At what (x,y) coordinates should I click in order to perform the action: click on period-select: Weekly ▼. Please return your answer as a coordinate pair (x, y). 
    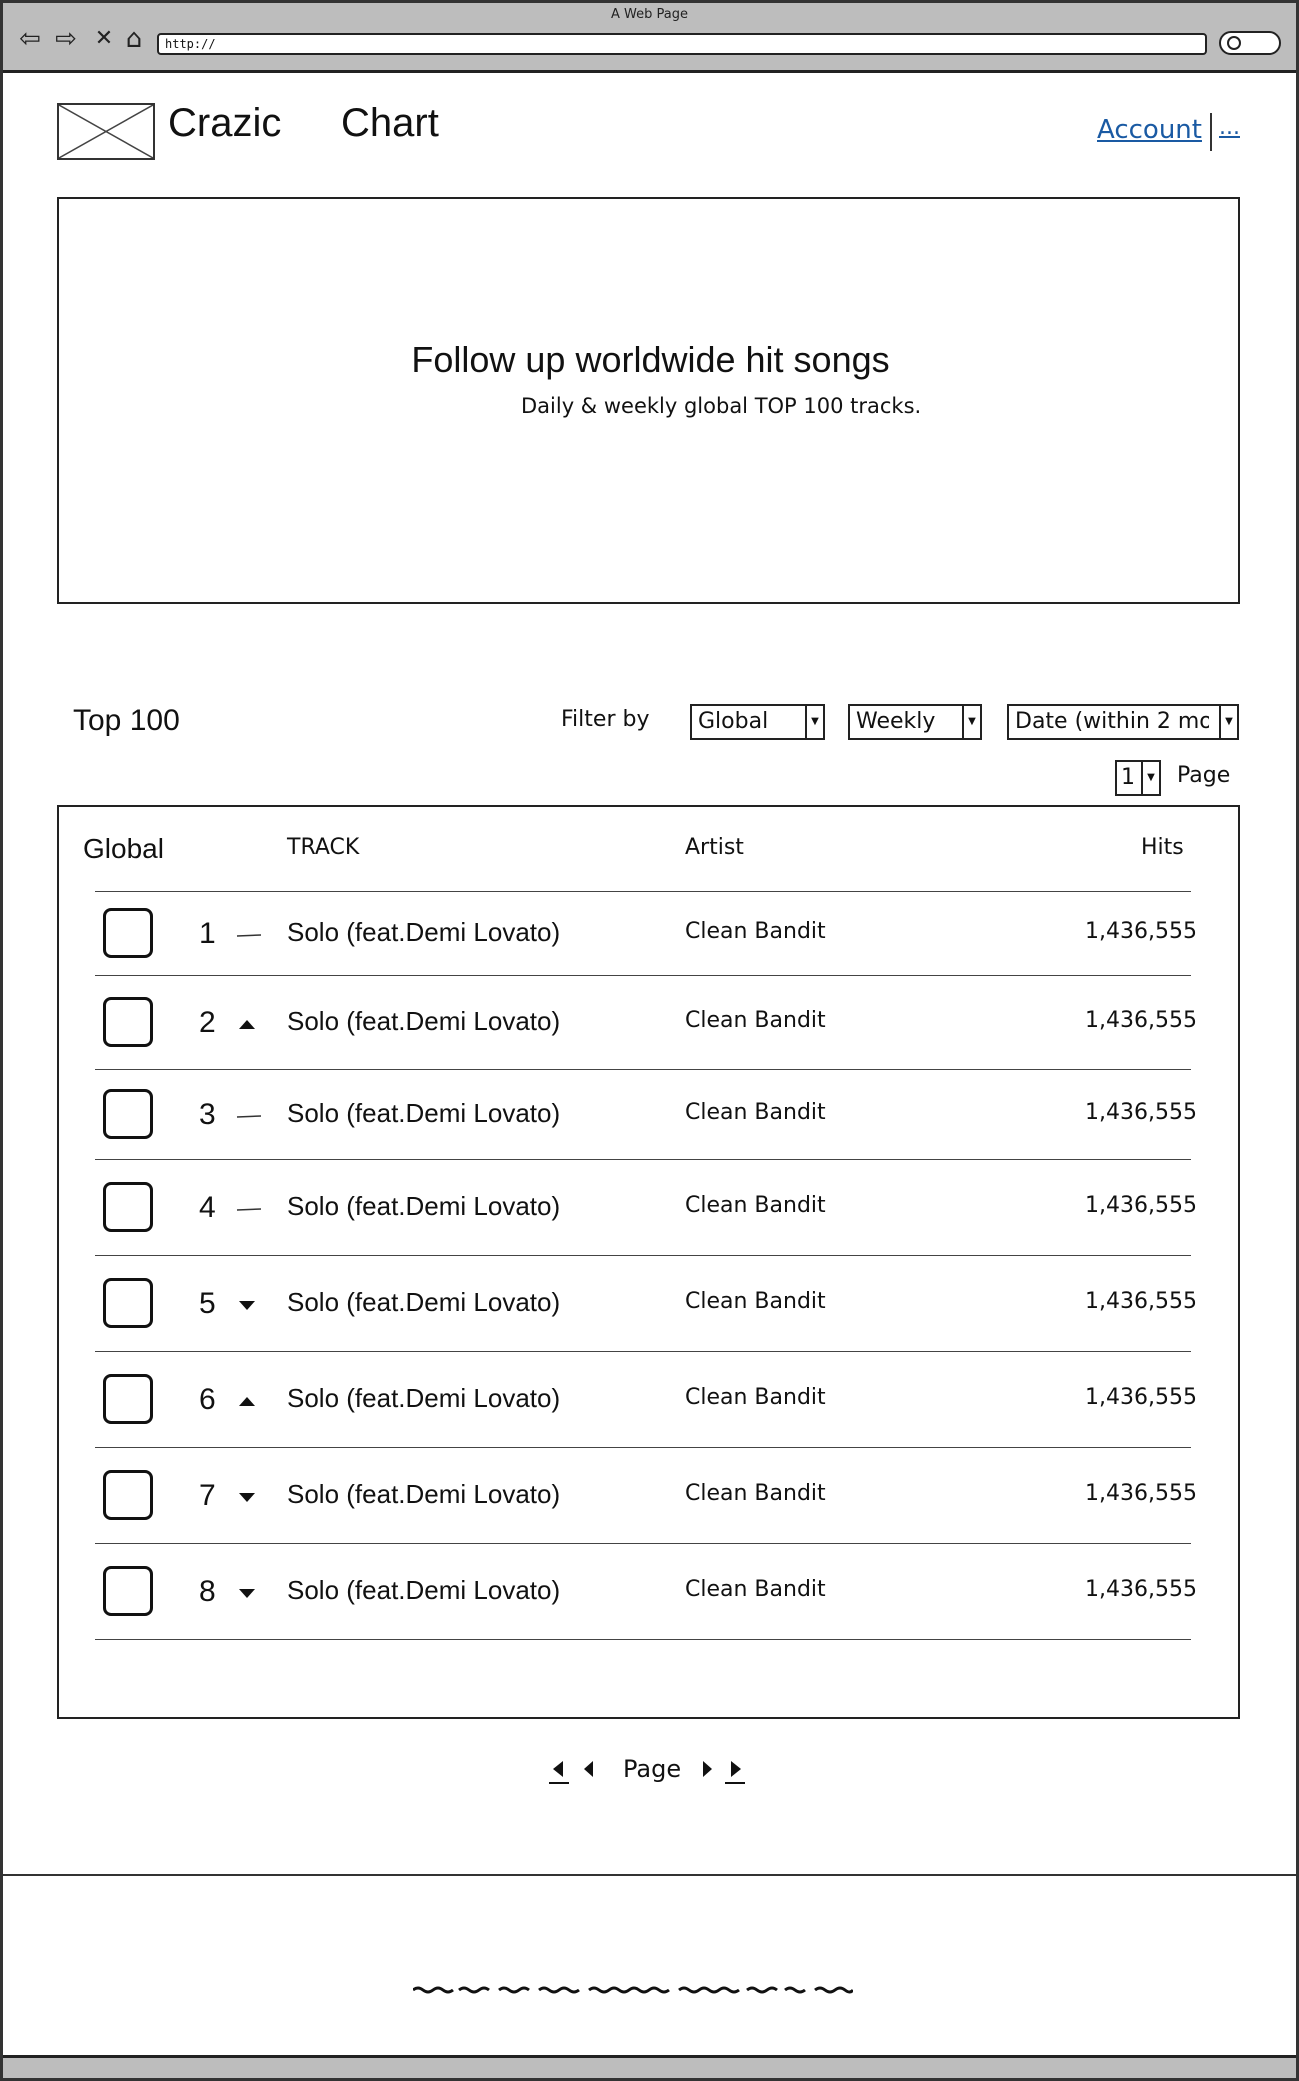
    Looking at the image, I should click on (915, 722).